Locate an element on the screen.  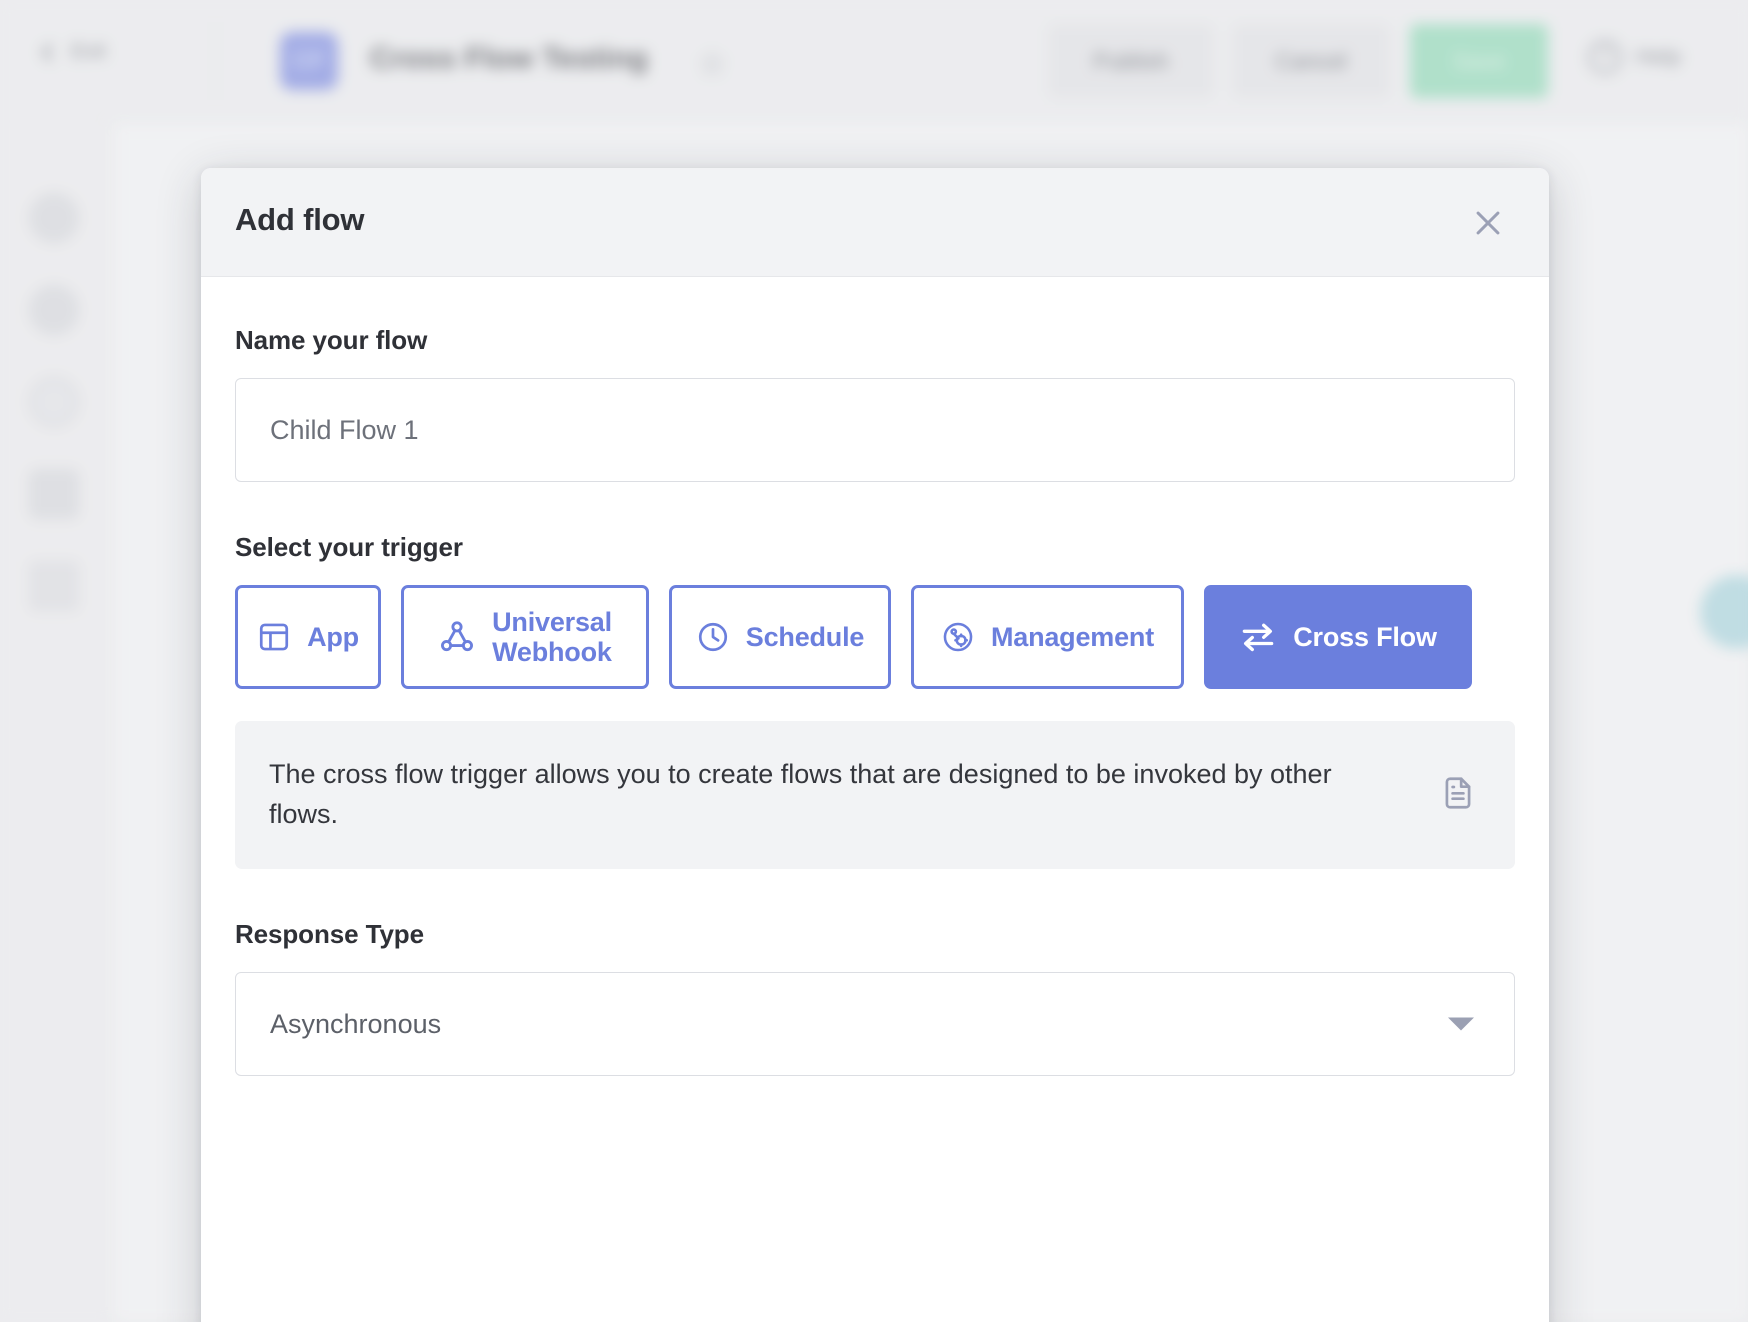
layout-icon is located at coordinates (274, 637).